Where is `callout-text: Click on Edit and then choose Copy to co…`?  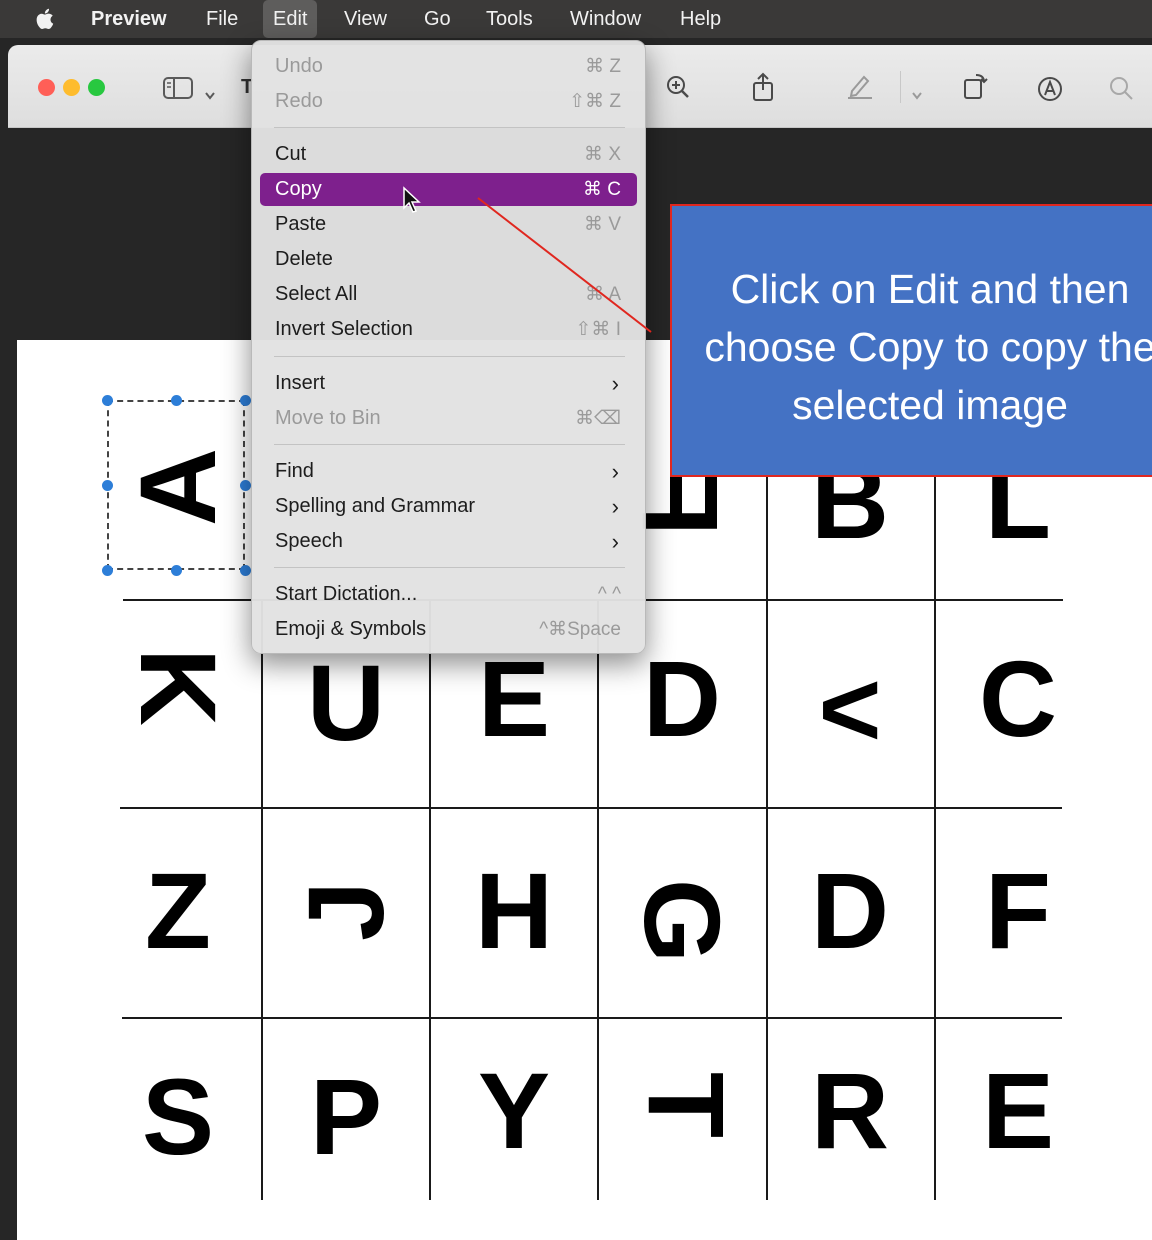
callout-text: Click on Edit and then choose Copy to co… is located at coordinates (928, 347).